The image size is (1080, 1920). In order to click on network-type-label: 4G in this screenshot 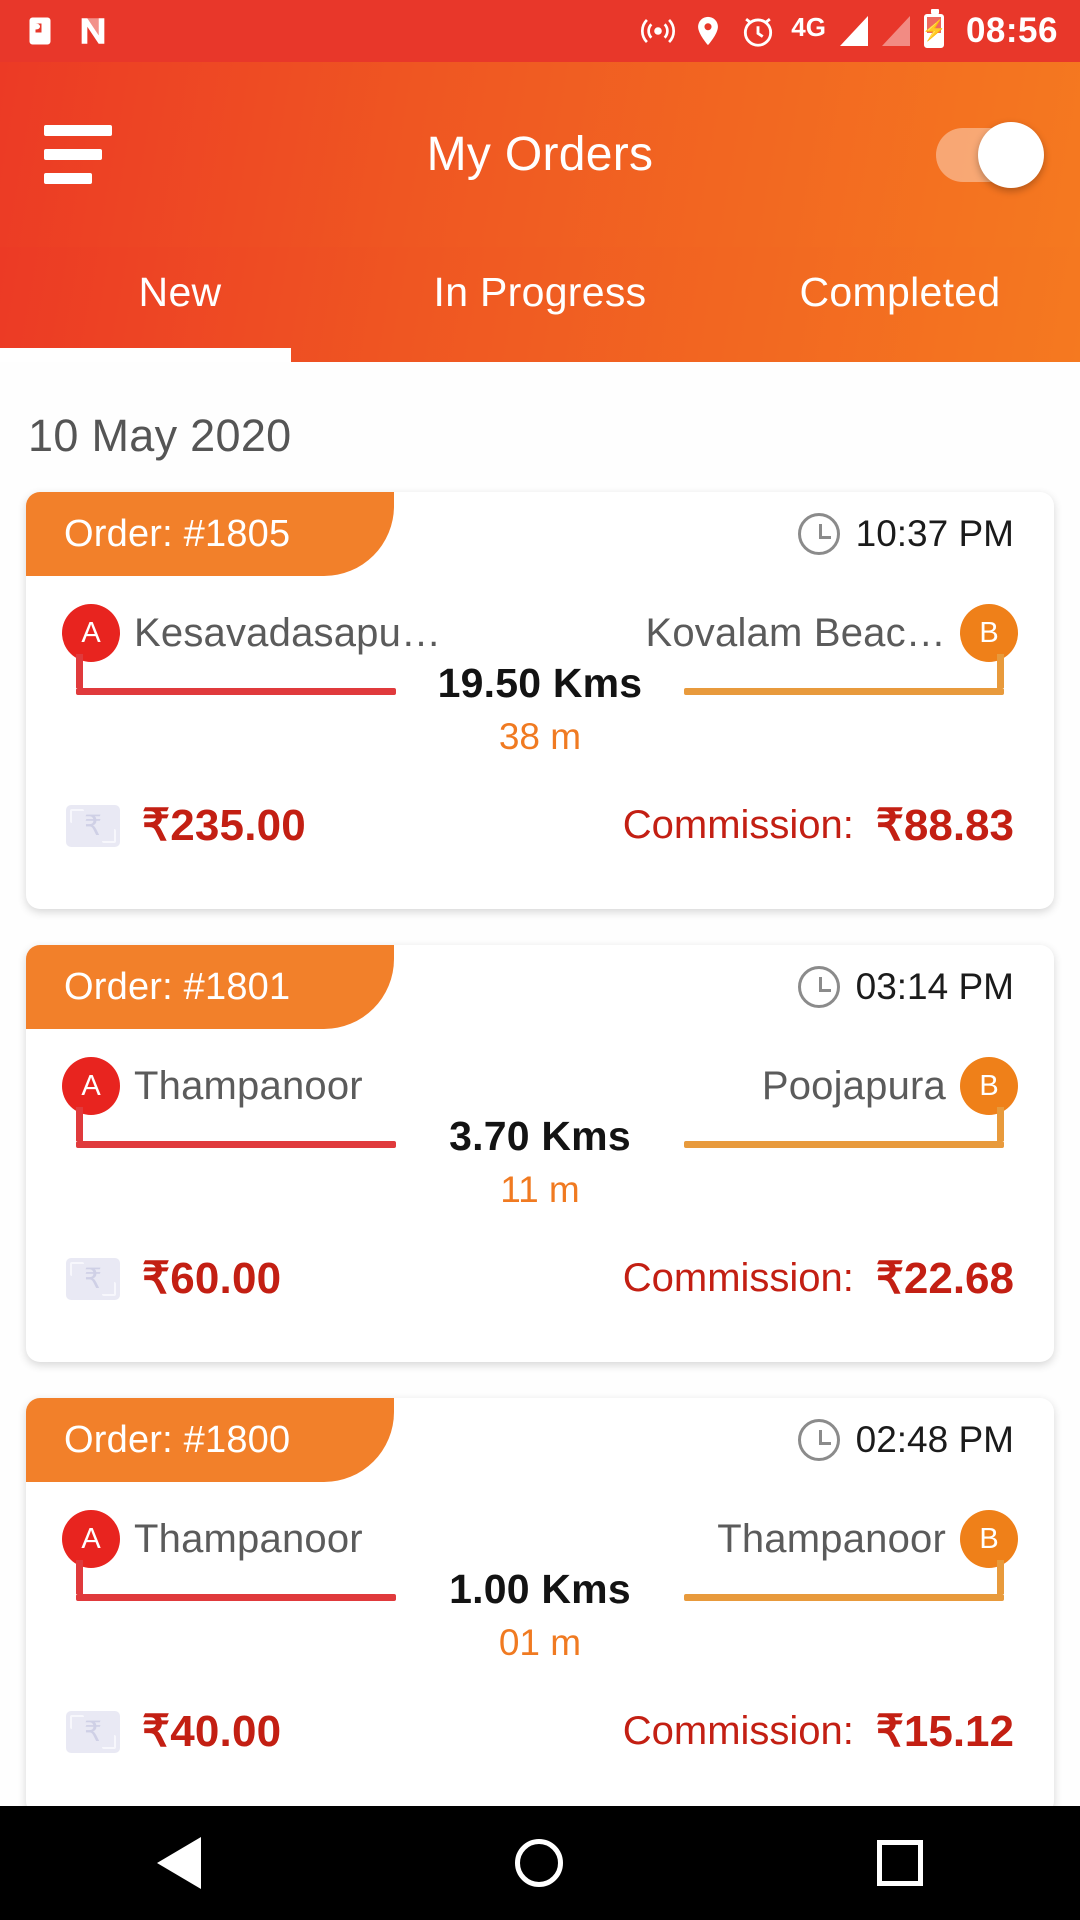, I will do `click(808, 27)`.